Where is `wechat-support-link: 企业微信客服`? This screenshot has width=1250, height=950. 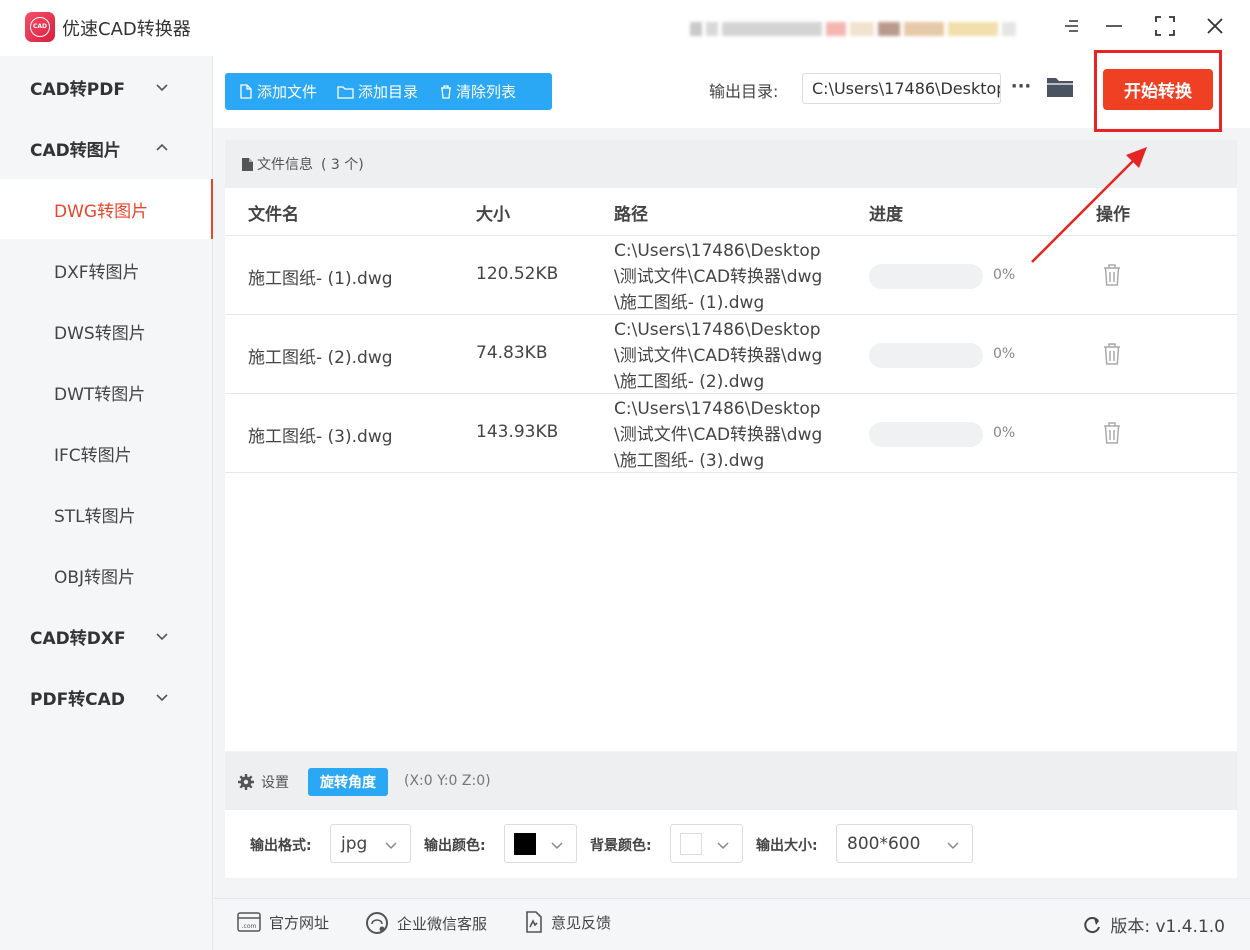
wechat-support-link: 企业微信客服 is located at coordinates (426, 923).